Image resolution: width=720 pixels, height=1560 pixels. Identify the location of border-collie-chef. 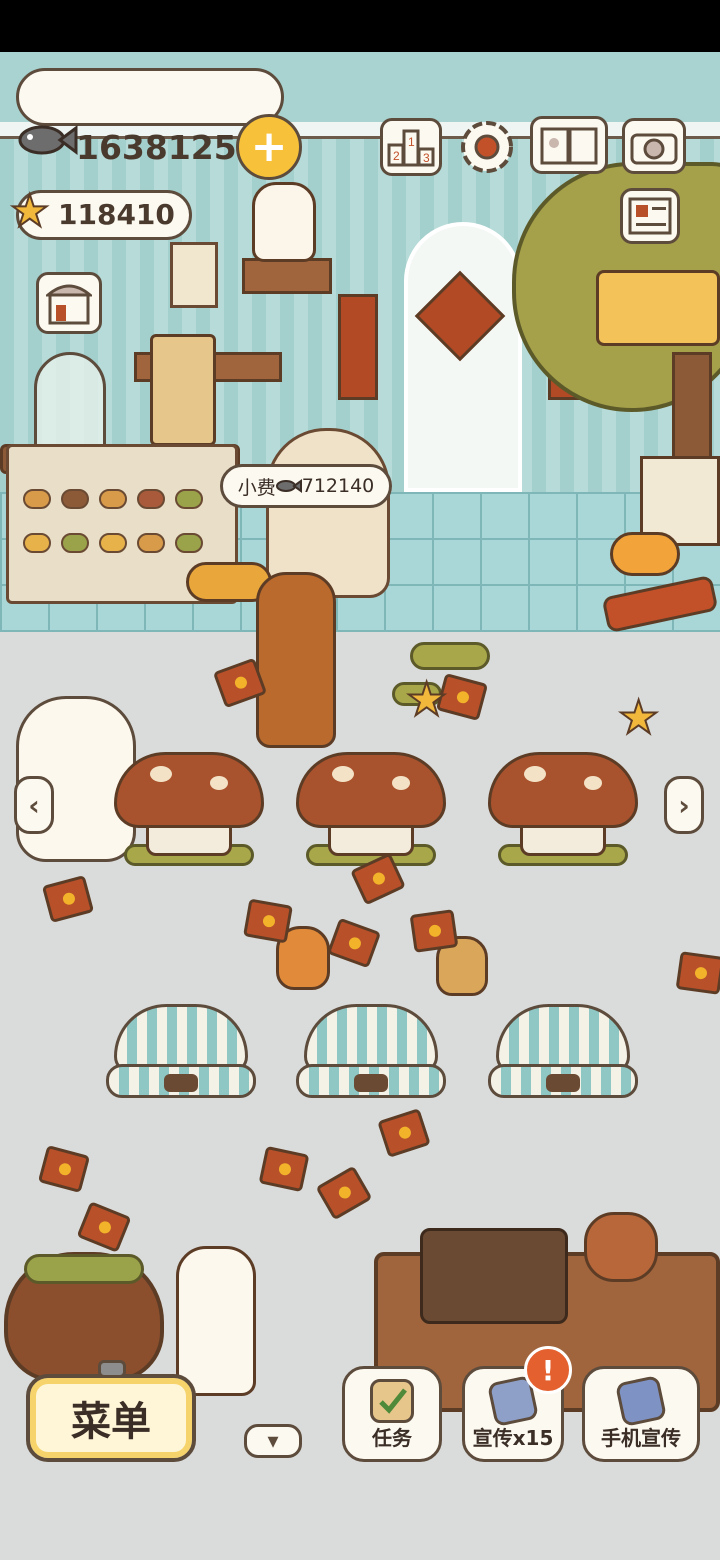
(216, 1321).